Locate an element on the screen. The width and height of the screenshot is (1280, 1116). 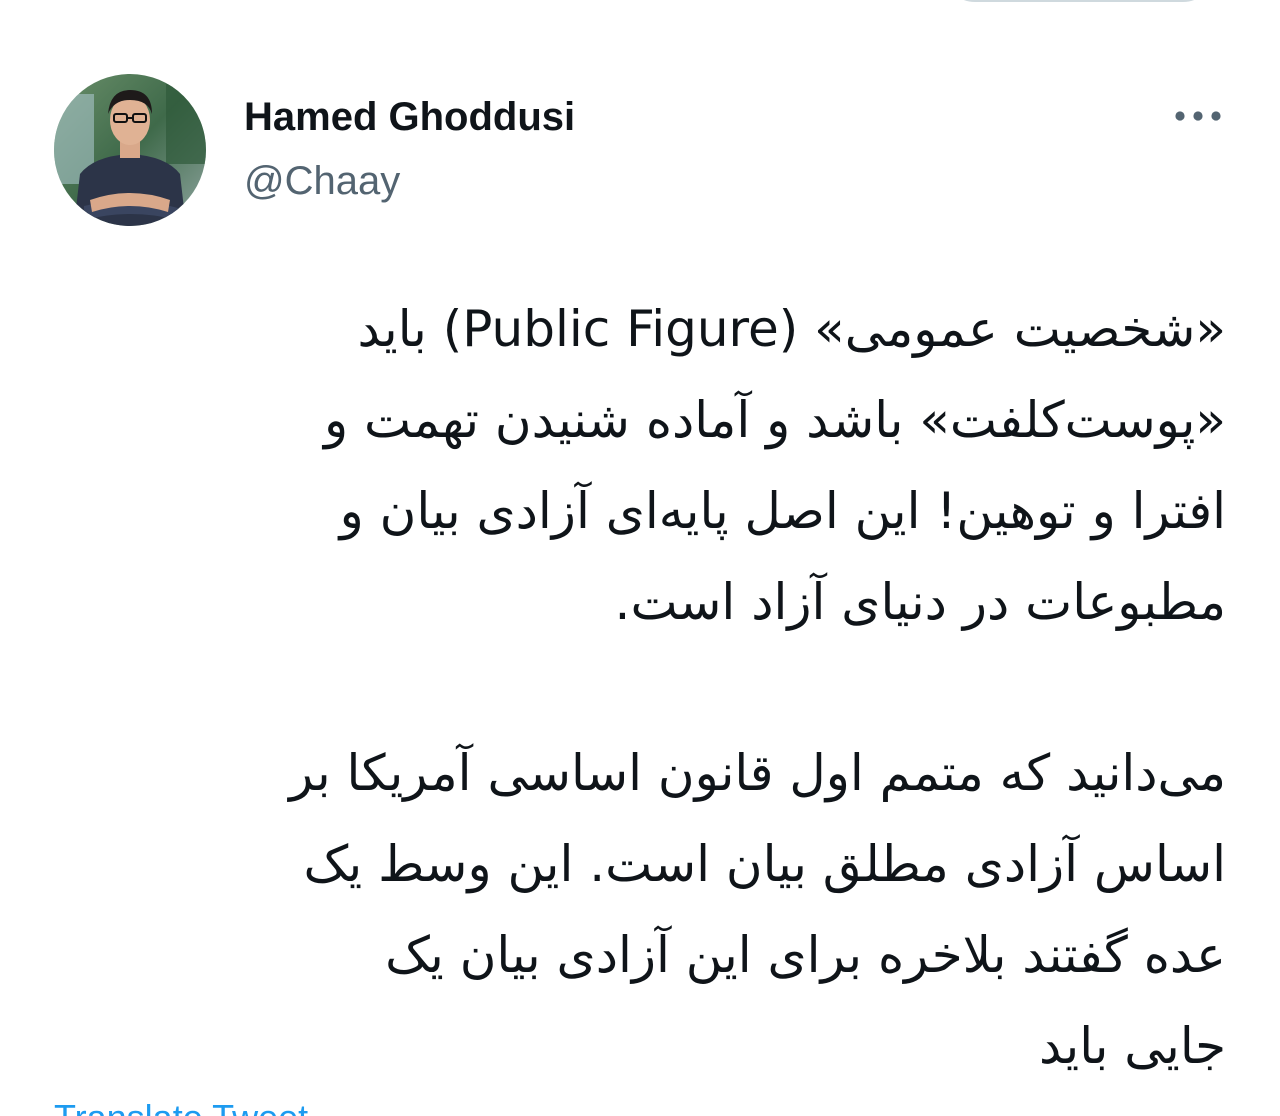
translate-tweet-link: Translate Tweet is located at coordinates (181, 1107).